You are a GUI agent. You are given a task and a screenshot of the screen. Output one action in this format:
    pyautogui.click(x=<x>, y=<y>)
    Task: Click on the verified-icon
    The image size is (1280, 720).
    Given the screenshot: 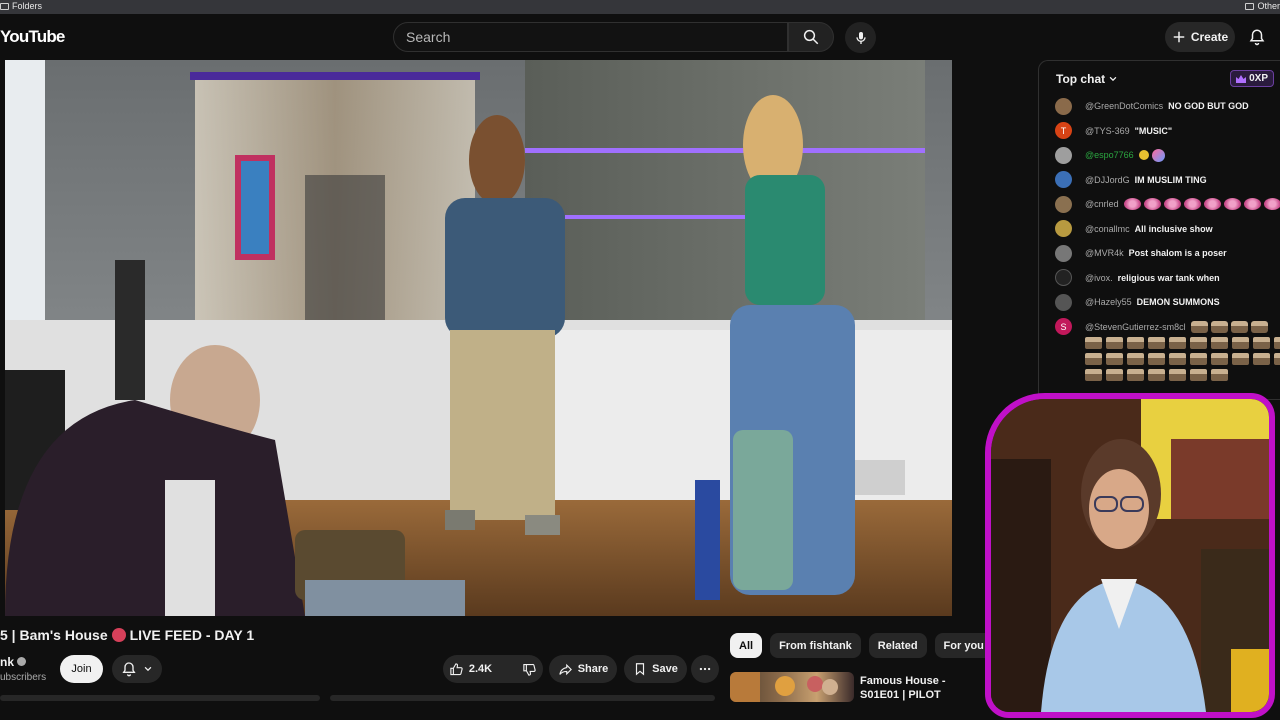 What is the action you would take?
    pyautogui.click(x=22, y=661)
    